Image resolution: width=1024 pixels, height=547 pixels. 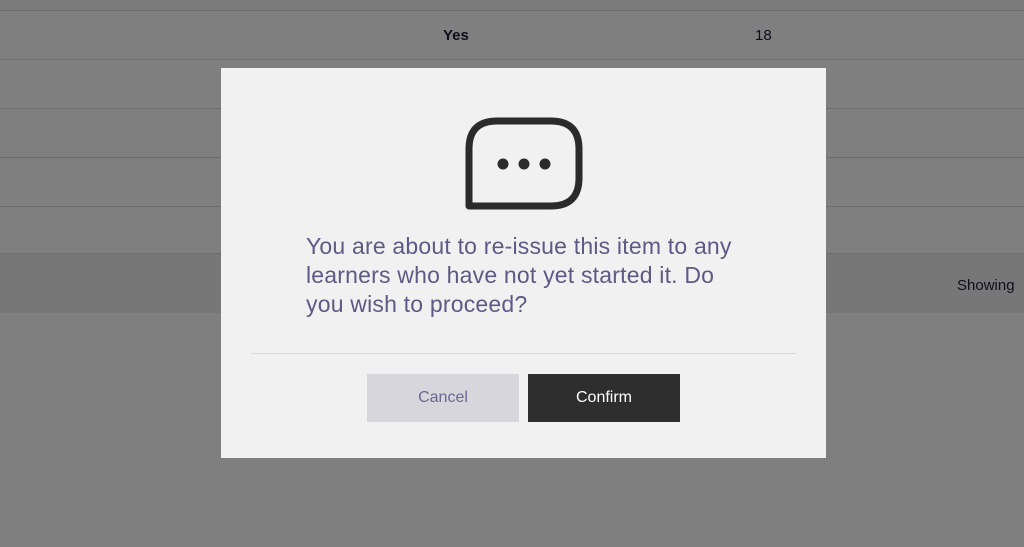 What do you see at coordinates (523, 353) in the screenshot?
I see `dialog-divider` at bounding box center [523, 353].